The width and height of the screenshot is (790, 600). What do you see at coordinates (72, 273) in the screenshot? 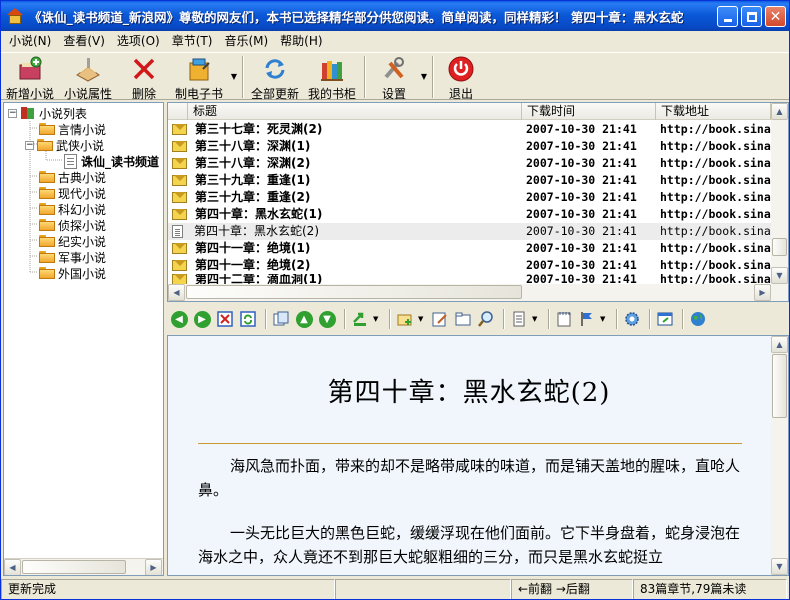
I see `tree-item-foreign: 外国小说` at bounding box center [72, 273].